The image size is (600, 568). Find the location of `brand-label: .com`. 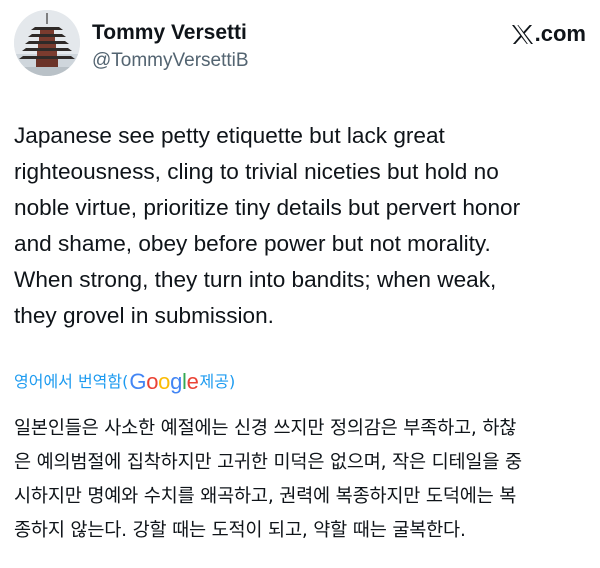

brand-label: .com is located at coordinates (560, 33).